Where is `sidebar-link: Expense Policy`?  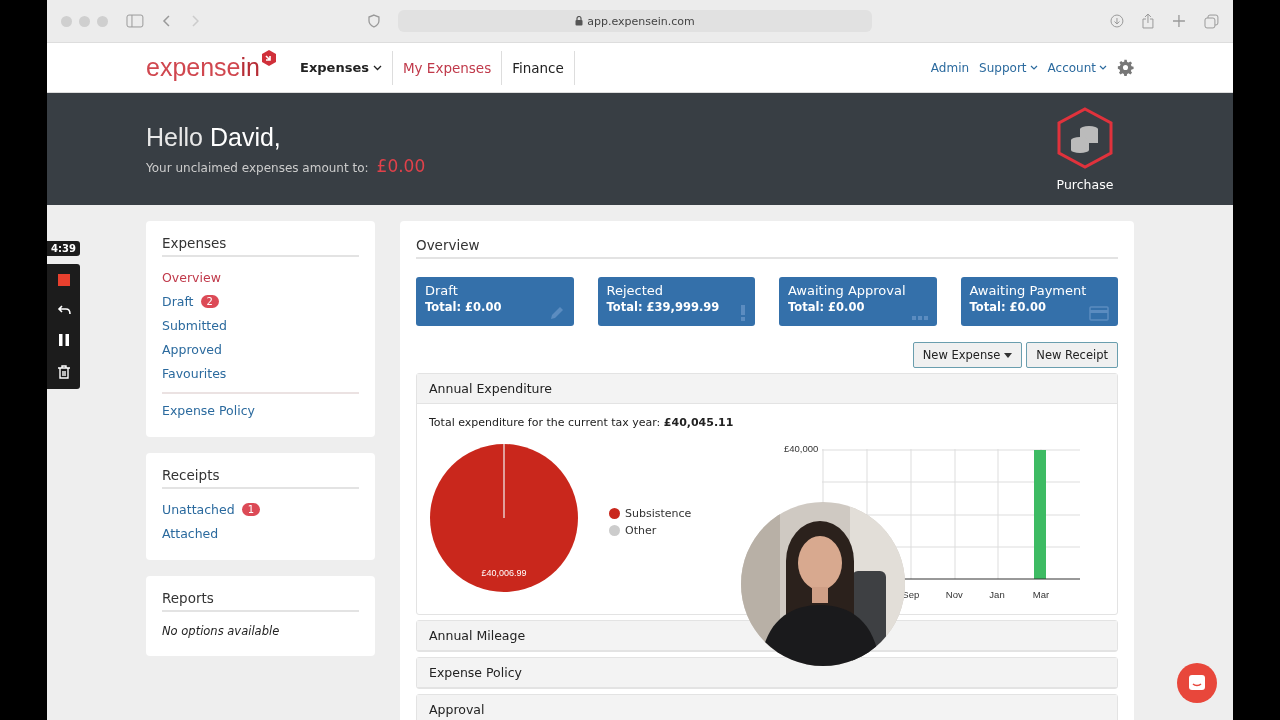 sidebar-link: Expense Policy is located at coordinates (208, 410).